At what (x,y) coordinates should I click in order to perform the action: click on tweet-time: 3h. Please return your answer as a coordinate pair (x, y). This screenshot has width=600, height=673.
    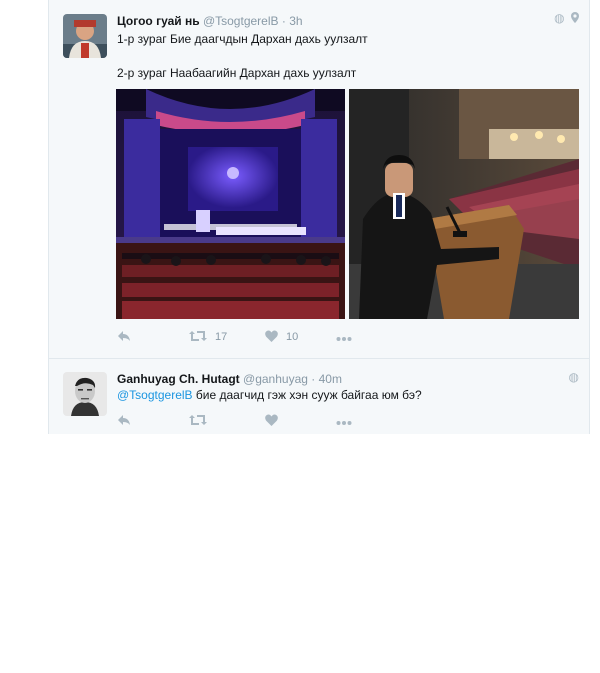
    Looking at the image, I should click on (295, 21).